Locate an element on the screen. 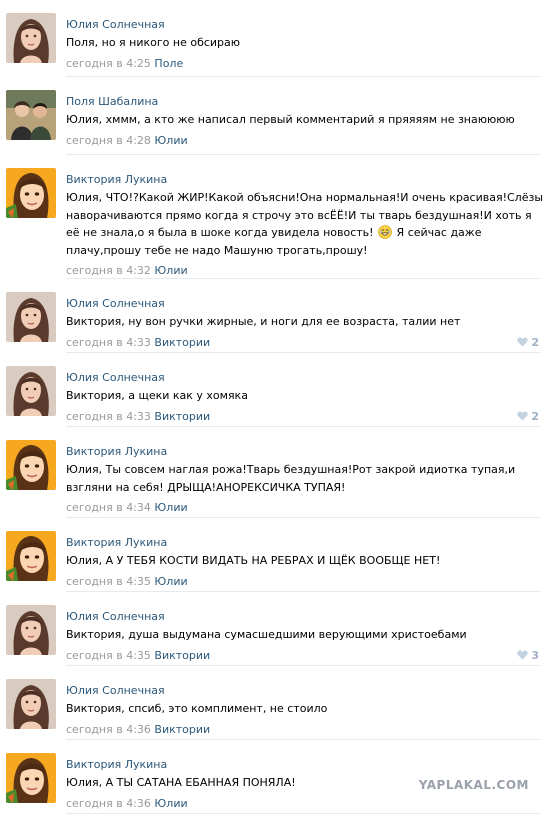 Image resolution: width=555 pixels, height=814 pixels. comment-date: сегодня в 4:32 is located at coordinates (108, 270).